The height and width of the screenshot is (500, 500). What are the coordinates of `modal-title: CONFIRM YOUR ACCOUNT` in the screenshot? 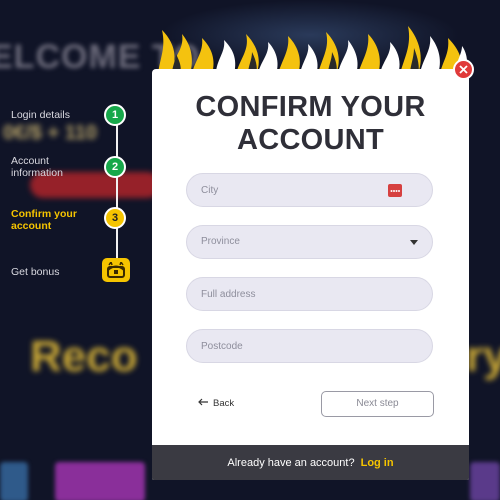 It's located at (310, 124).